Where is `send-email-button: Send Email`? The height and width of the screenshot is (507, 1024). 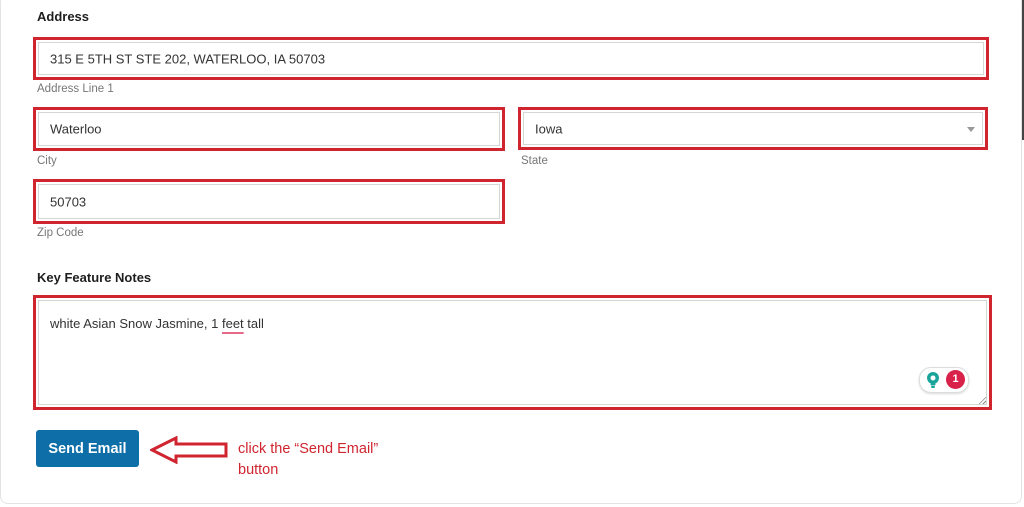 send-email-button: Send Email is located at coordinates (87, 448).